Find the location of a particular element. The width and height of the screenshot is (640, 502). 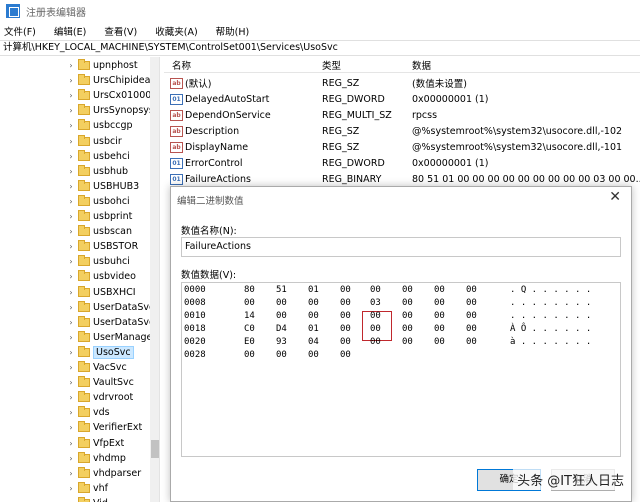

tree-item: › usbprint is located at coordinates (66, 216).